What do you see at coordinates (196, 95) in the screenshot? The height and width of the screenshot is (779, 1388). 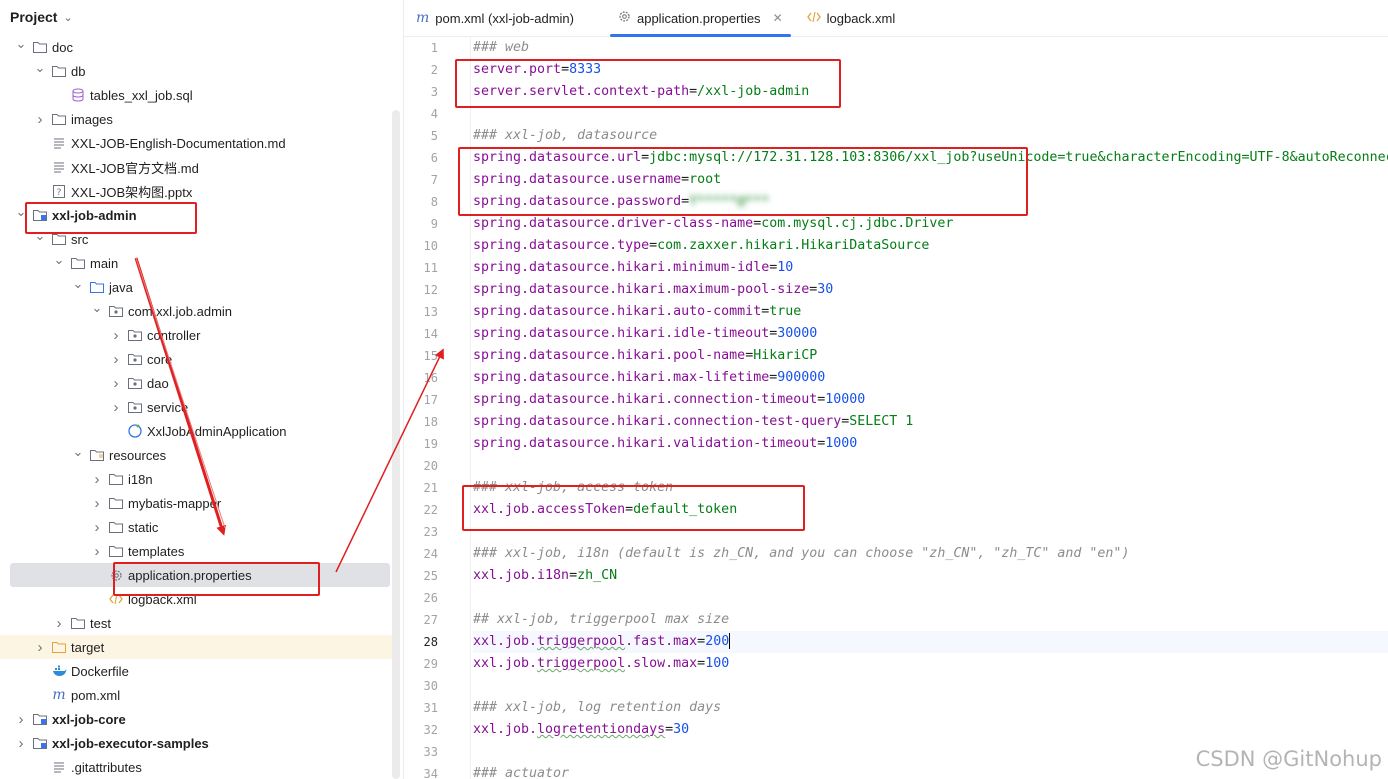 I see `tree-item: tables_xxl_job.sql` at bounding box center [196, 95].